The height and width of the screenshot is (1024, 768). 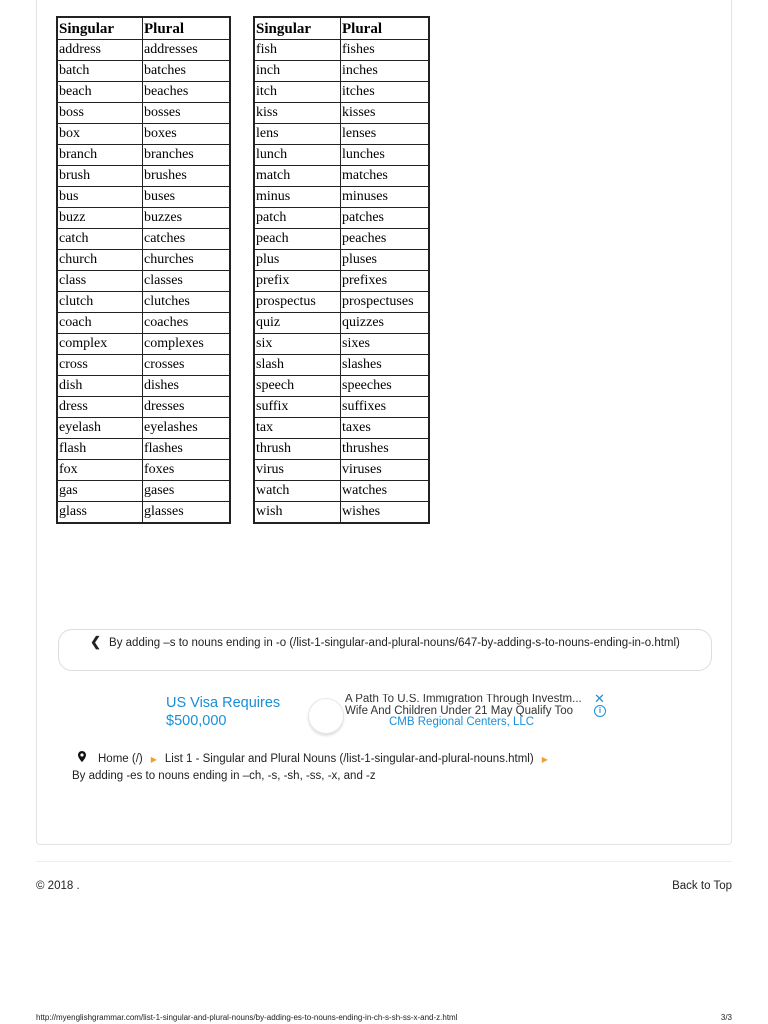 I want to click on singular-cell: suffix, so click(x=297, y=407).